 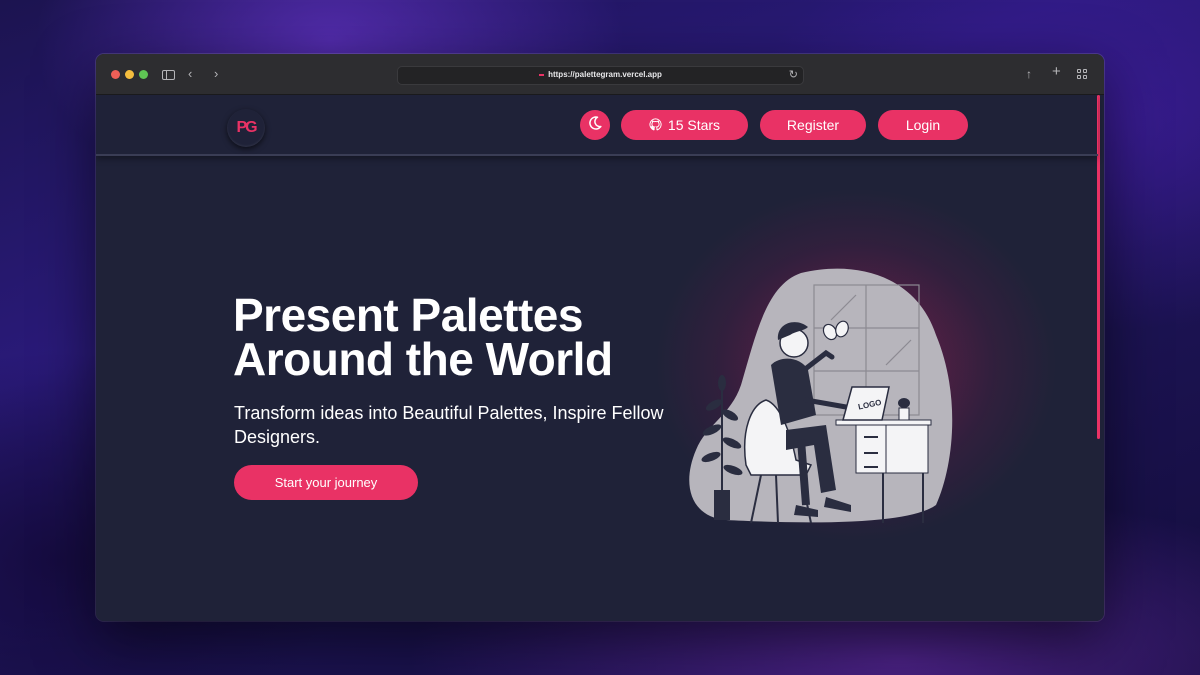 What do you see at coordinates (1029, 74) in the screenshot?
I see `share-icon: ↑` at bounding box center [1029, 74].